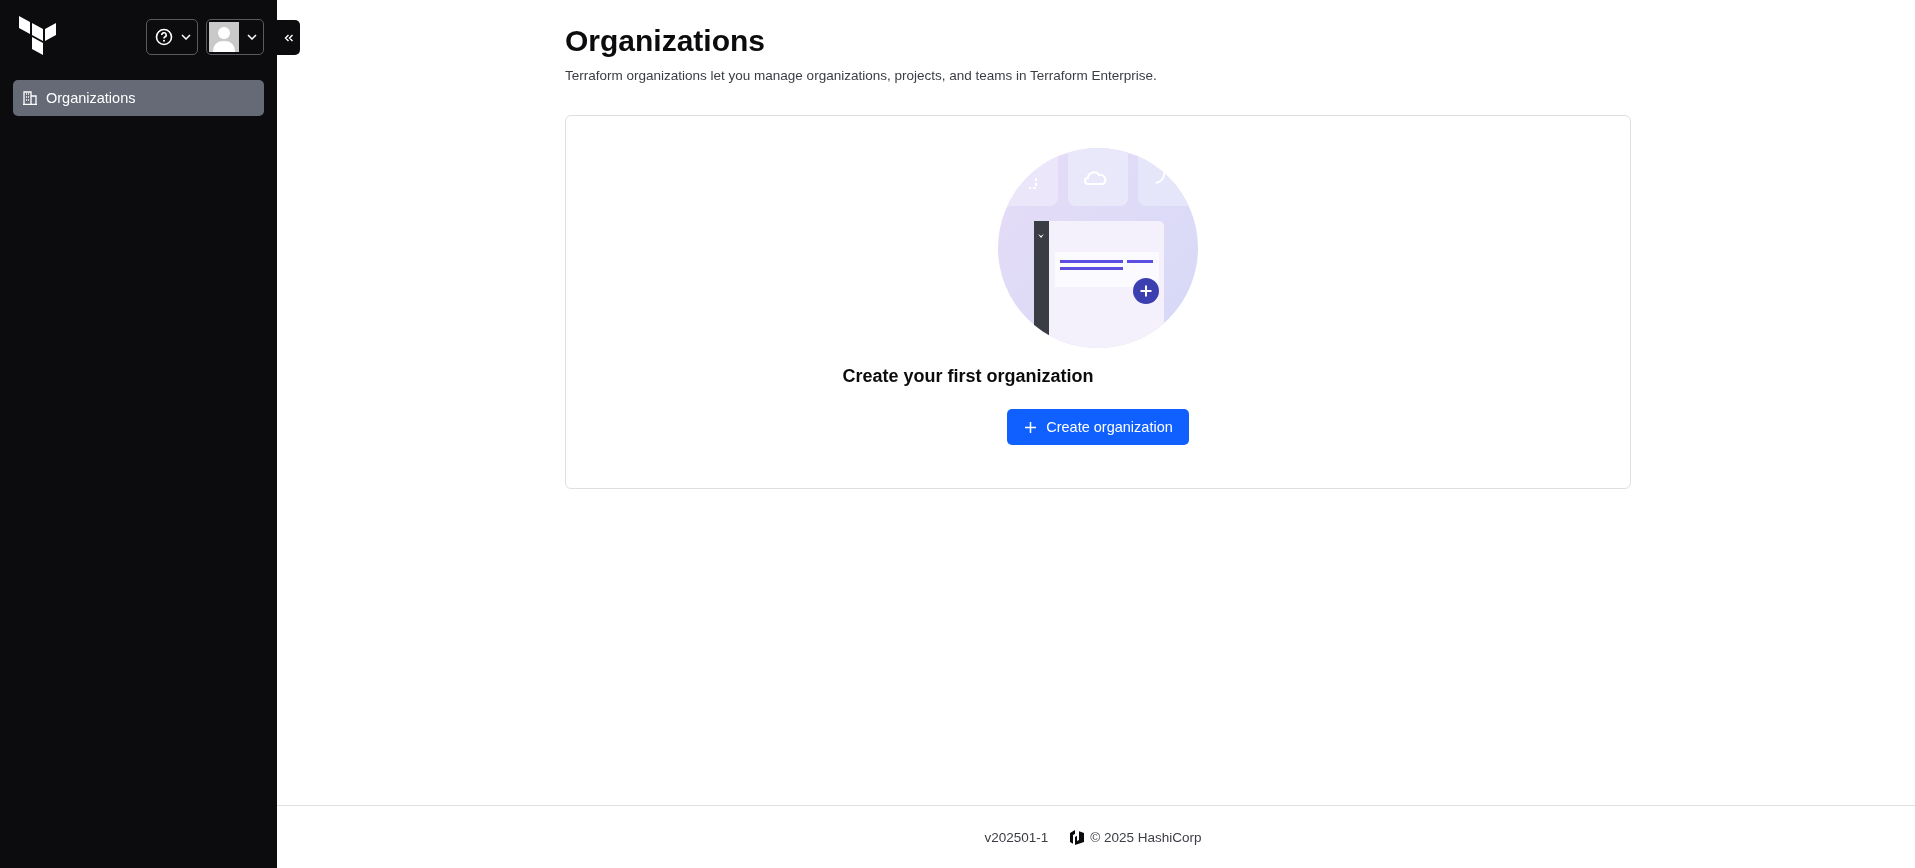 Image resolution: width=1915 pixels, height=868 pixels. I want to click on help-menu-button, so click(172, 37).